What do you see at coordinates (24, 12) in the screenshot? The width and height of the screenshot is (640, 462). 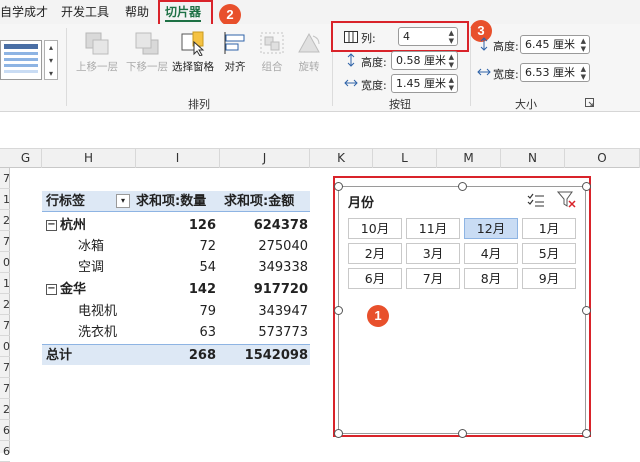 I see `tab-zixuechengcai: 自学成才` at bounding box center [24, 12].